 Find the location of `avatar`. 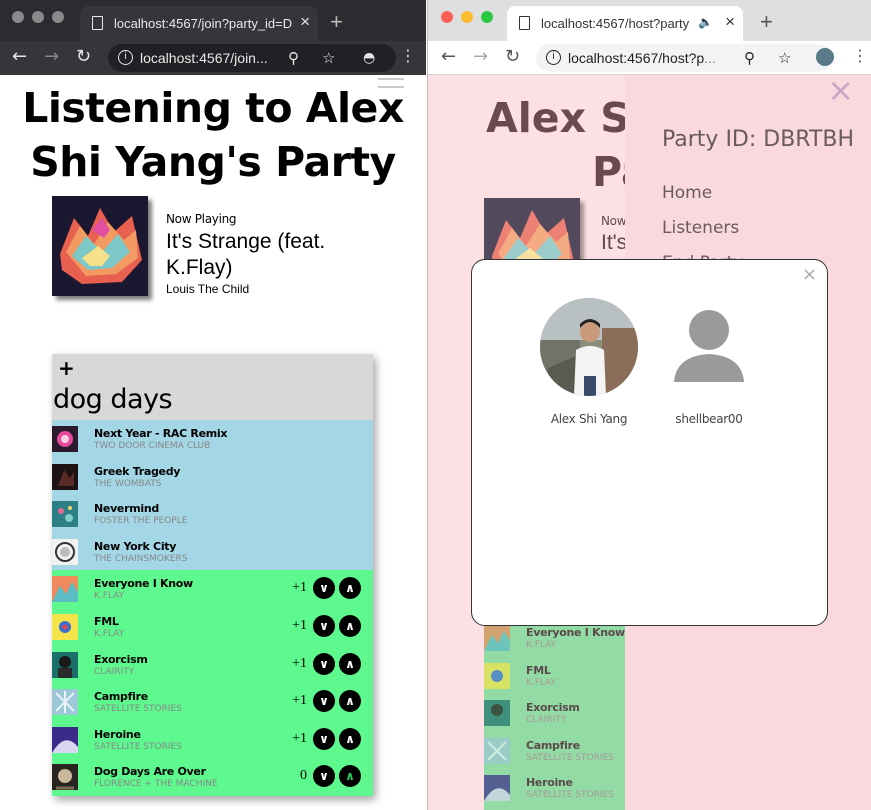

avatar is located at coordinates (589, 347).